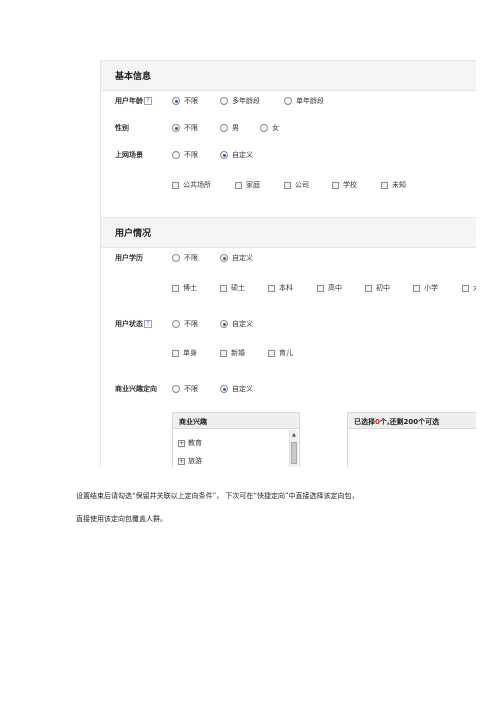  I want to click on education-label: 用户学历, so click(129, 258).